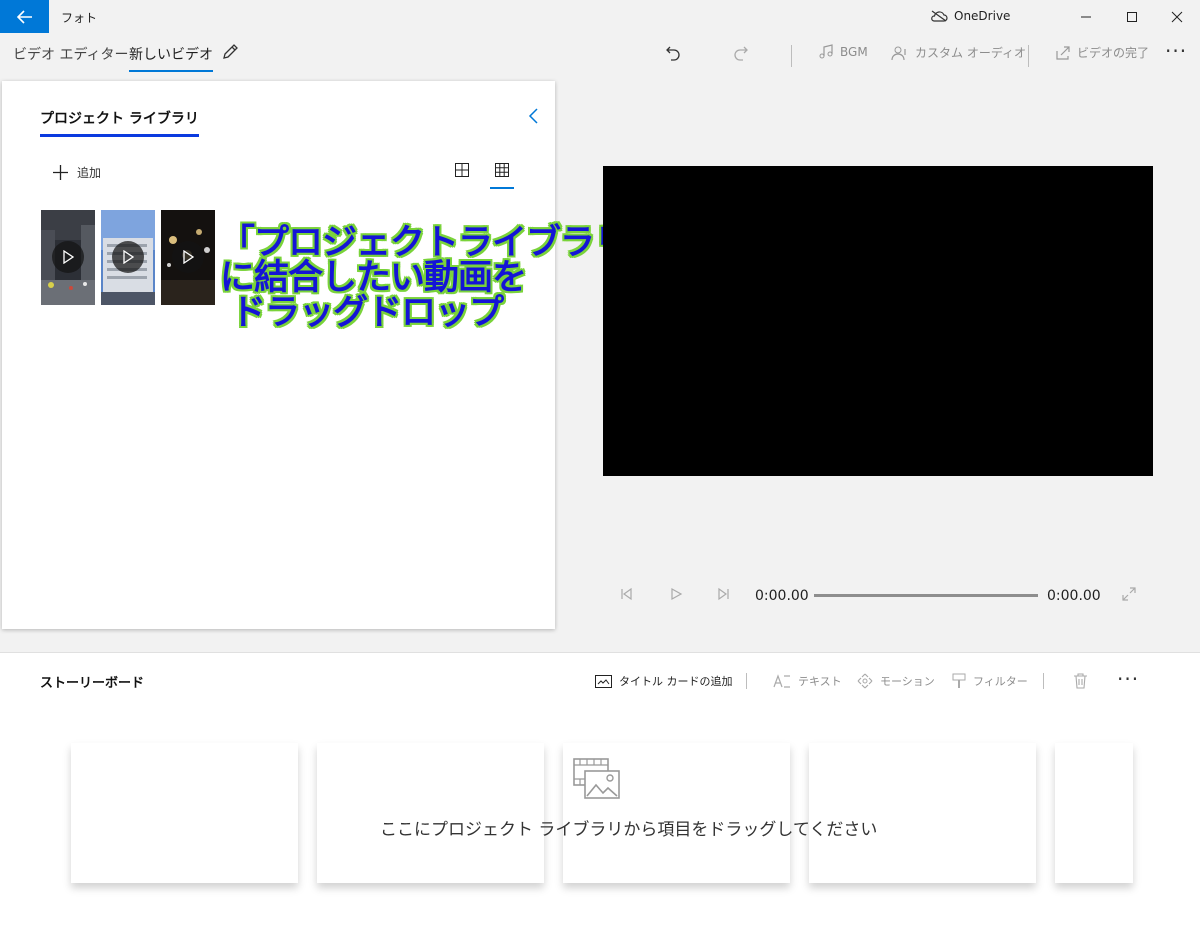  I want to click on next-frame-button, so click(723, 595).